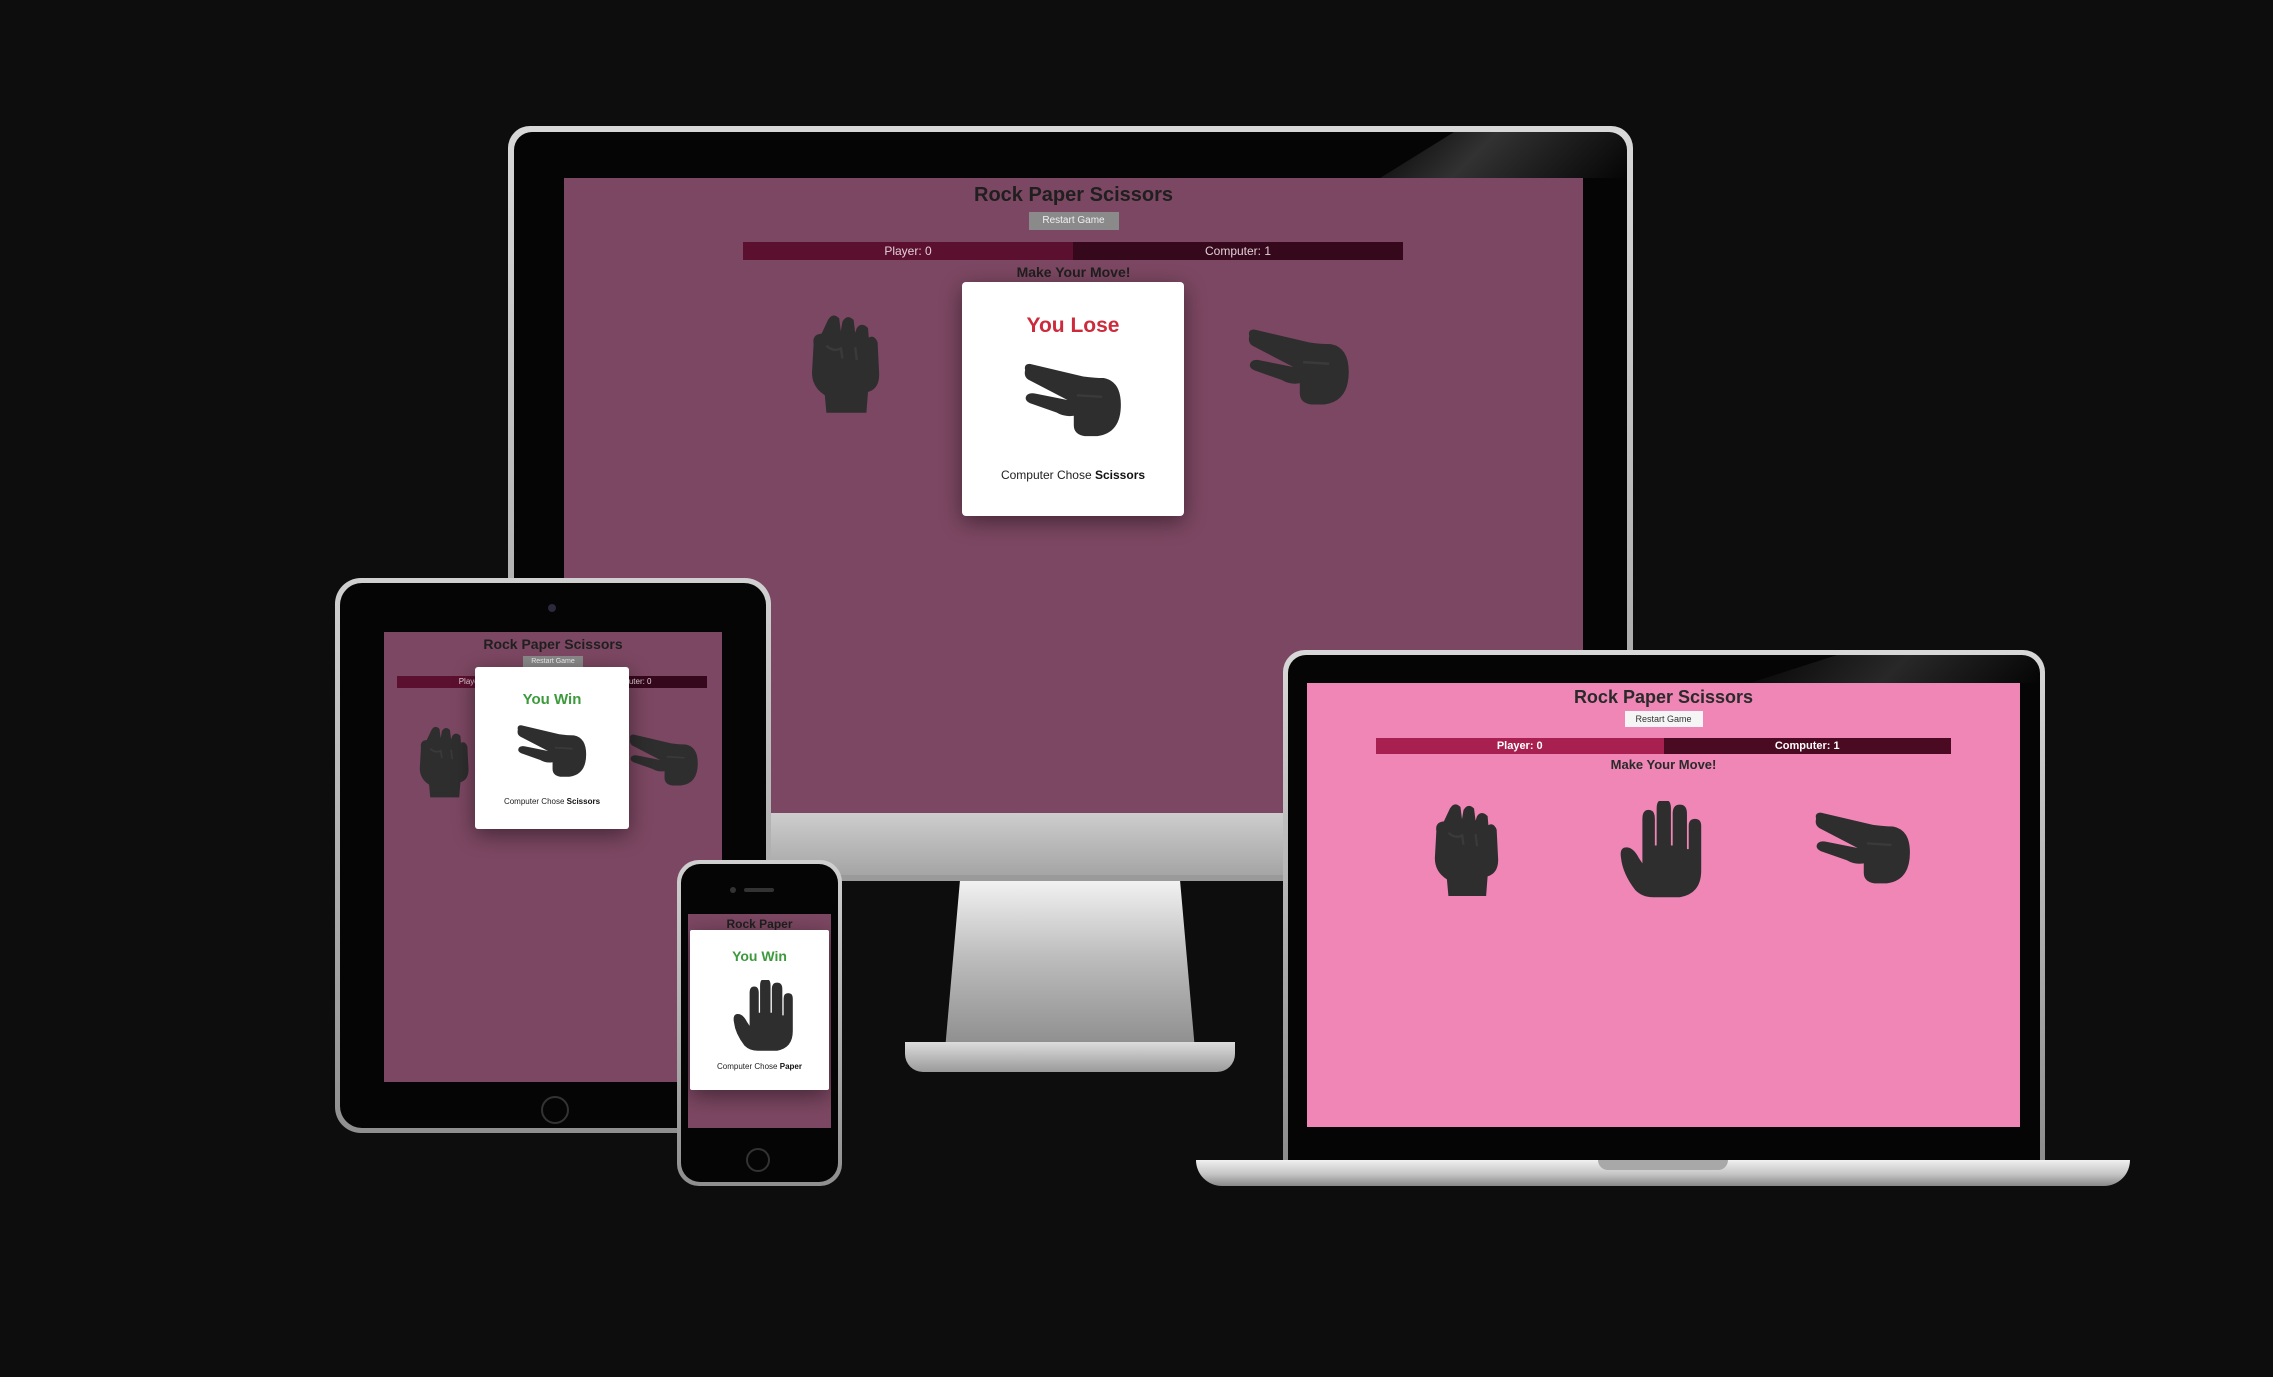  What do you see at coordinates (552, 608) in the screenshot?
I see `tablet-camera` at bounding box center [552, 608].